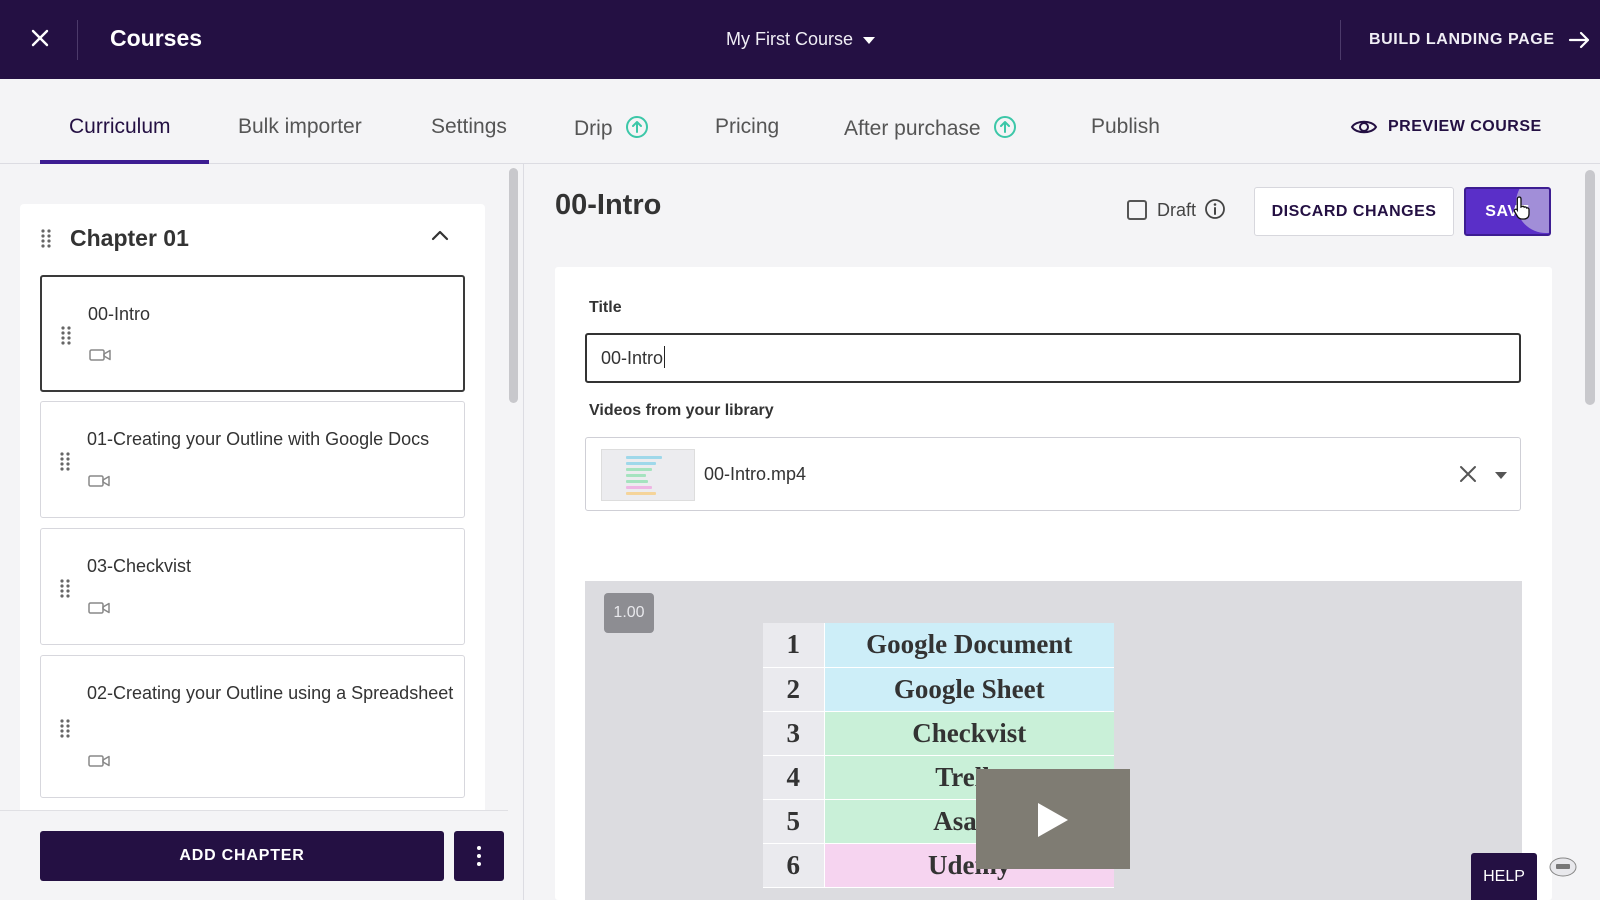 The width and height of the screenshot is (1600, 900). Describe the element at coordinates (440, 235) in the screenshot. I see `chevron-up-icon` at that location.